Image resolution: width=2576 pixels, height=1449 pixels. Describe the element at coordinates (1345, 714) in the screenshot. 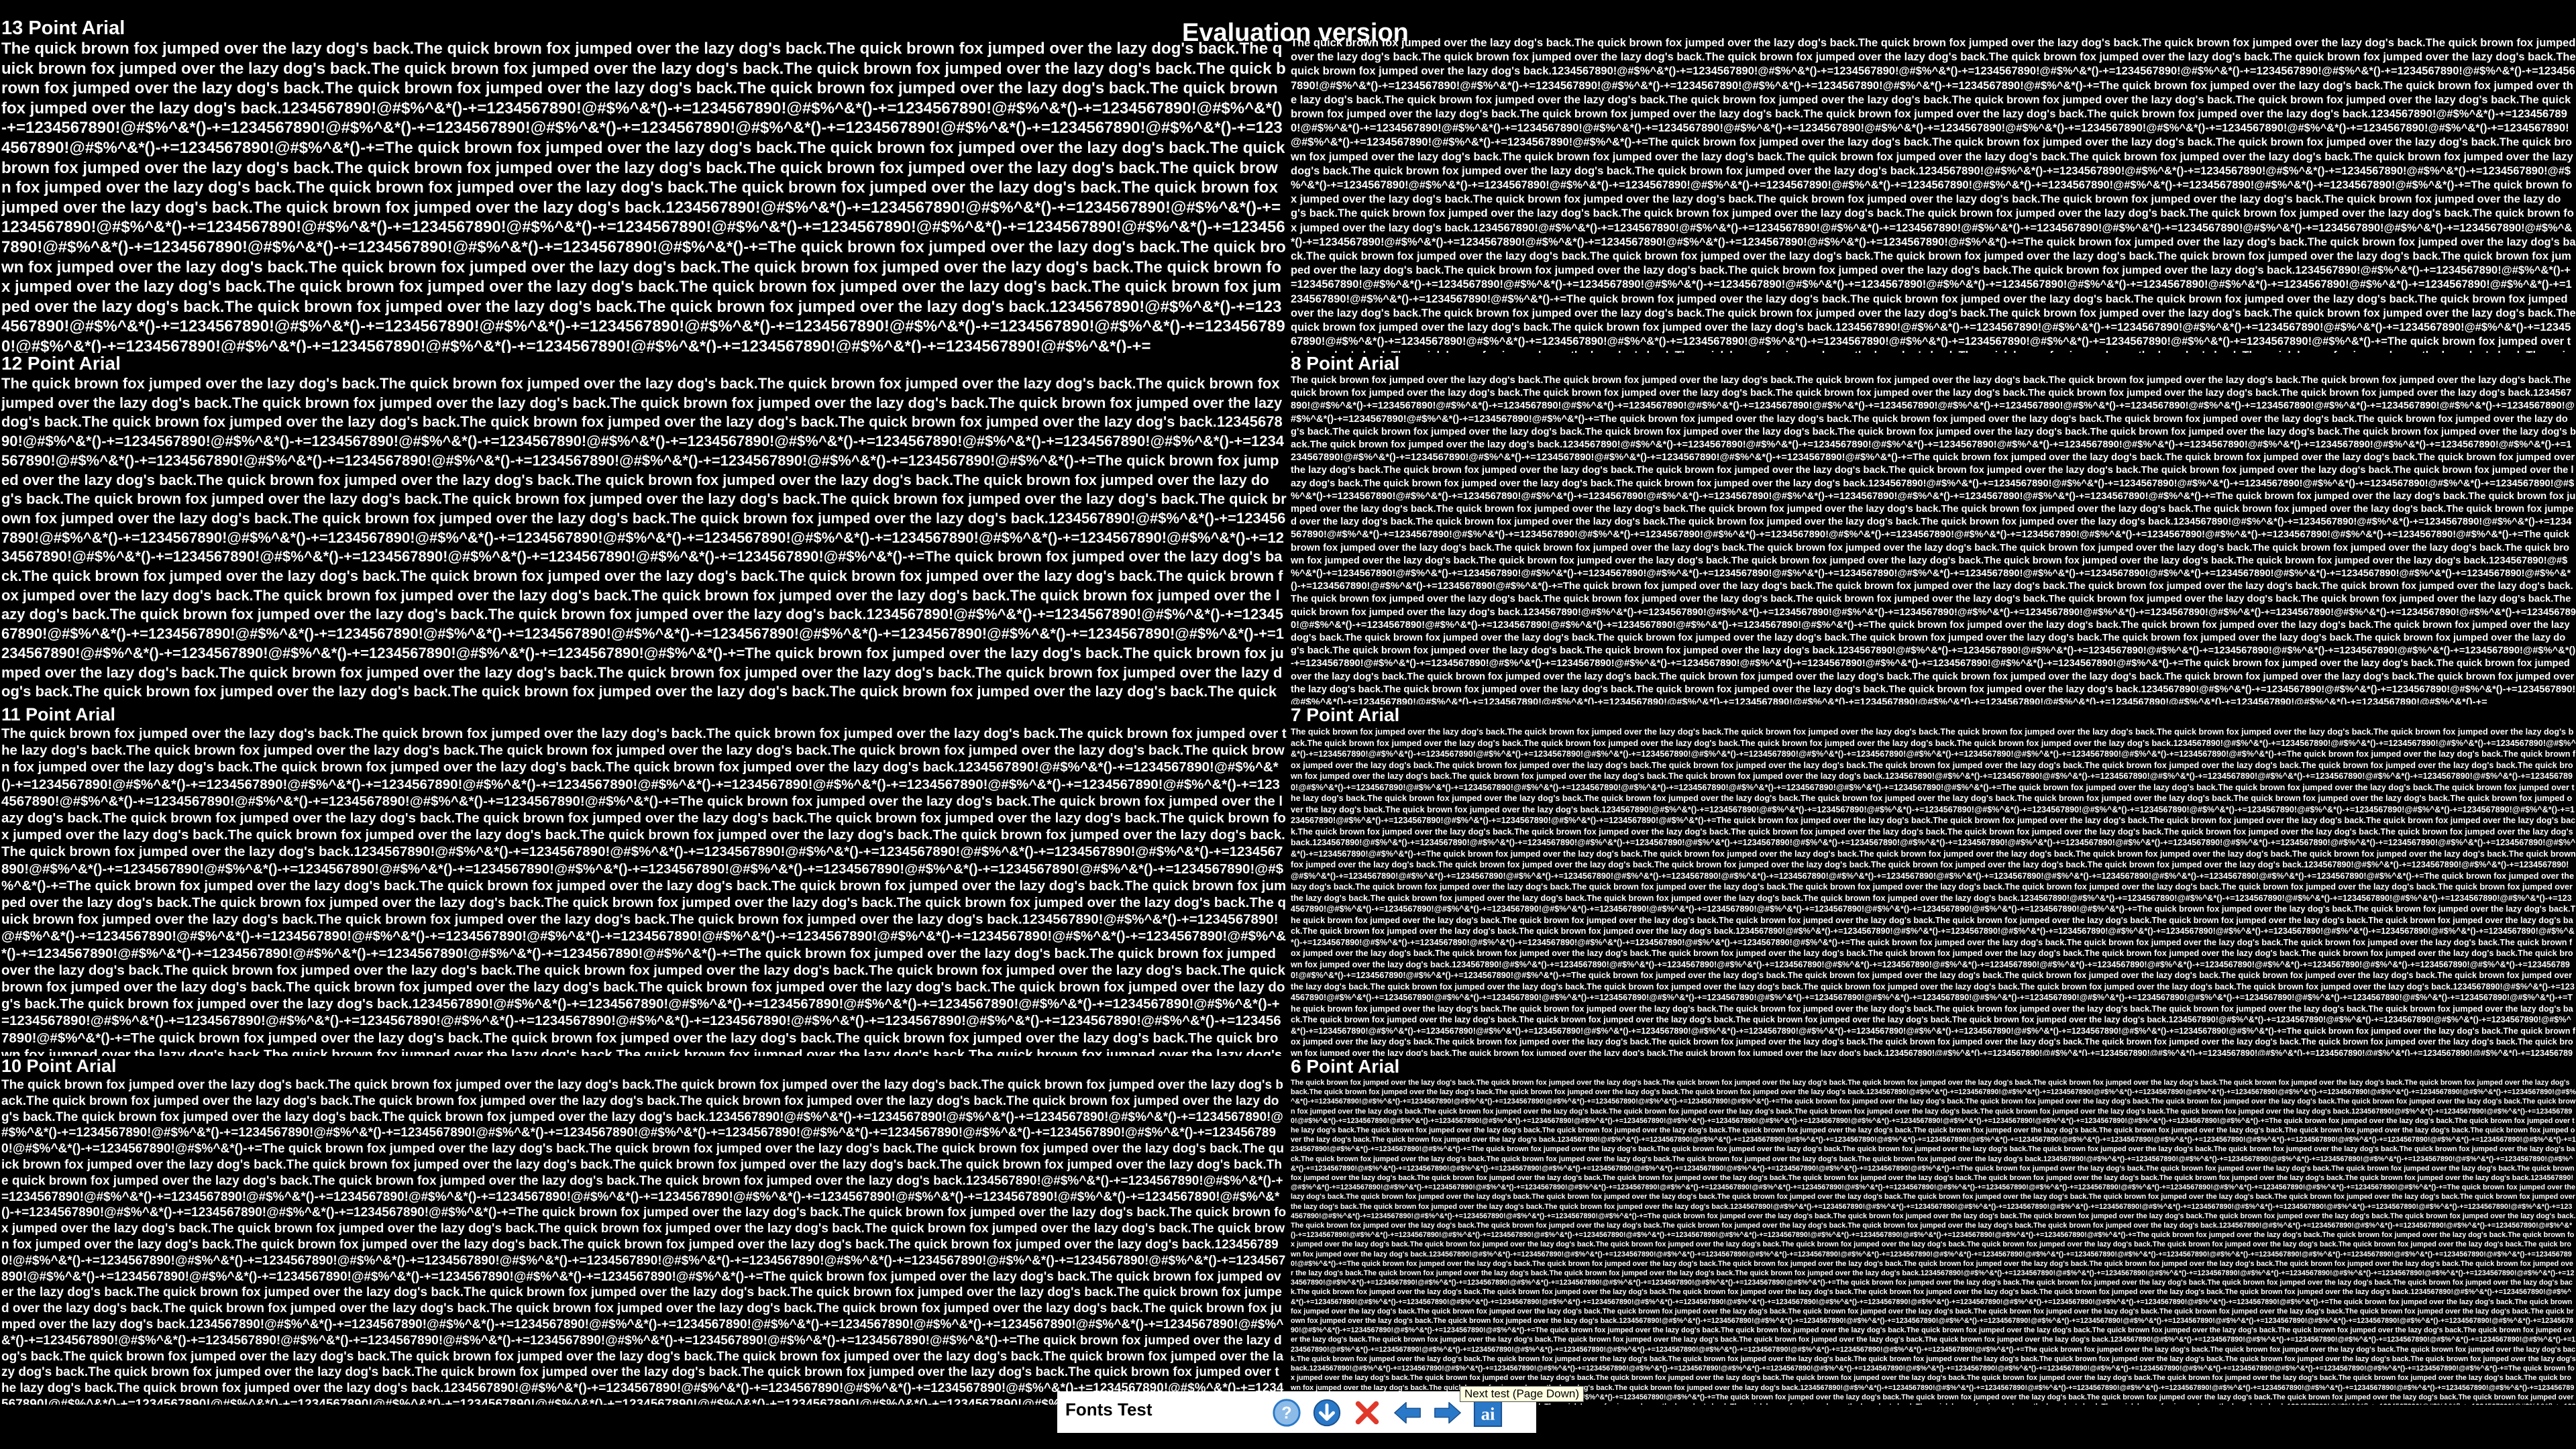

I see `panel-heading: 7 Point Arial` at that location.